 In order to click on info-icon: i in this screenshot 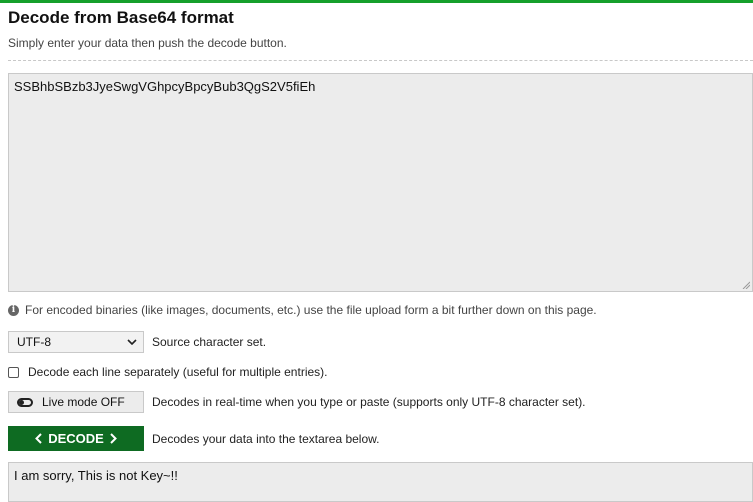, I will do `click(13, 310)`.